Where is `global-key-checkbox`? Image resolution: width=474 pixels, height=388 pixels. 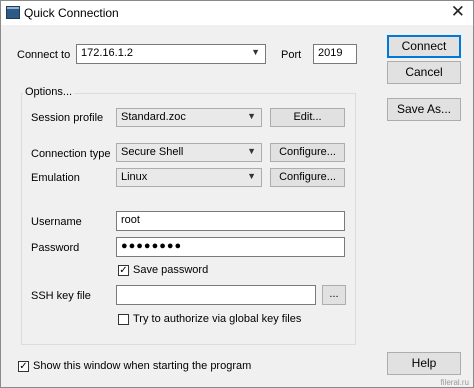 global-key-checkbox is located at coordinates (123, 319).